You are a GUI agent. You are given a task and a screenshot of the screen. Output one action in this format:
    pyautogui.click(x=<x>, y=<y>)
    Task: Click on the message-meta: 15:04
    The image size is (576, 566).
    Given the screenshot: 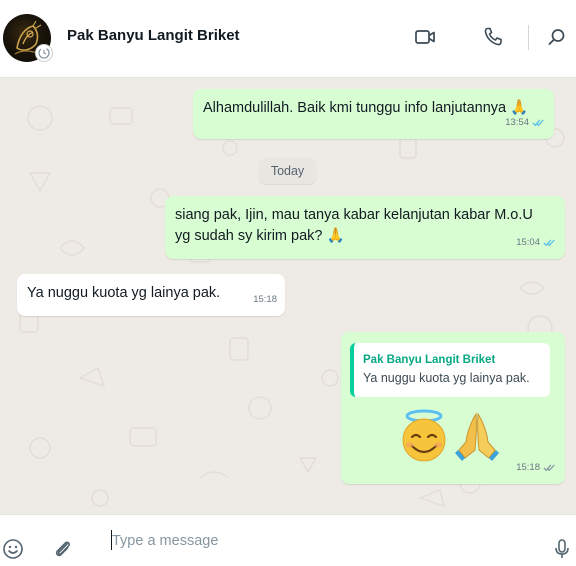 What is the action you would take?
    pyautogui.click(x=536, y=242)
    